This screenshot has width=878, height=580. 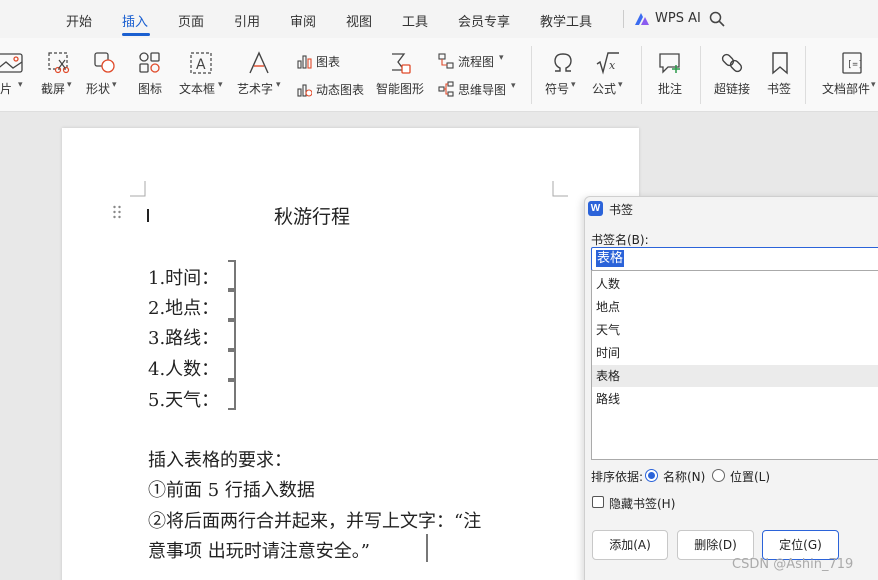 I want to click on tab-review: 审阅, so click(x=303, y=20).